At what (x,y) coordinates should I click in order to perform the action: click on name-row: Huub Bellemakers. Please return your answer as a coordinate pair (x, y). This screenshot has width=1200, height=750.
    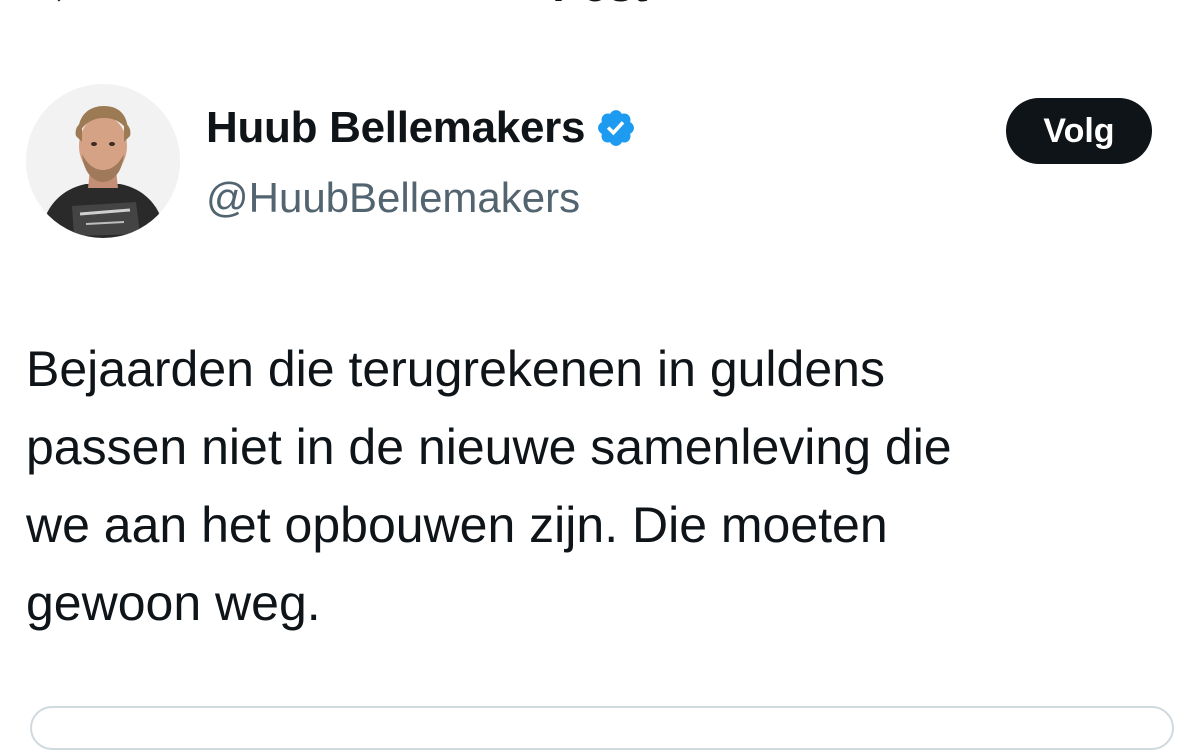
    Looking at the image, I should click on (422, 128).